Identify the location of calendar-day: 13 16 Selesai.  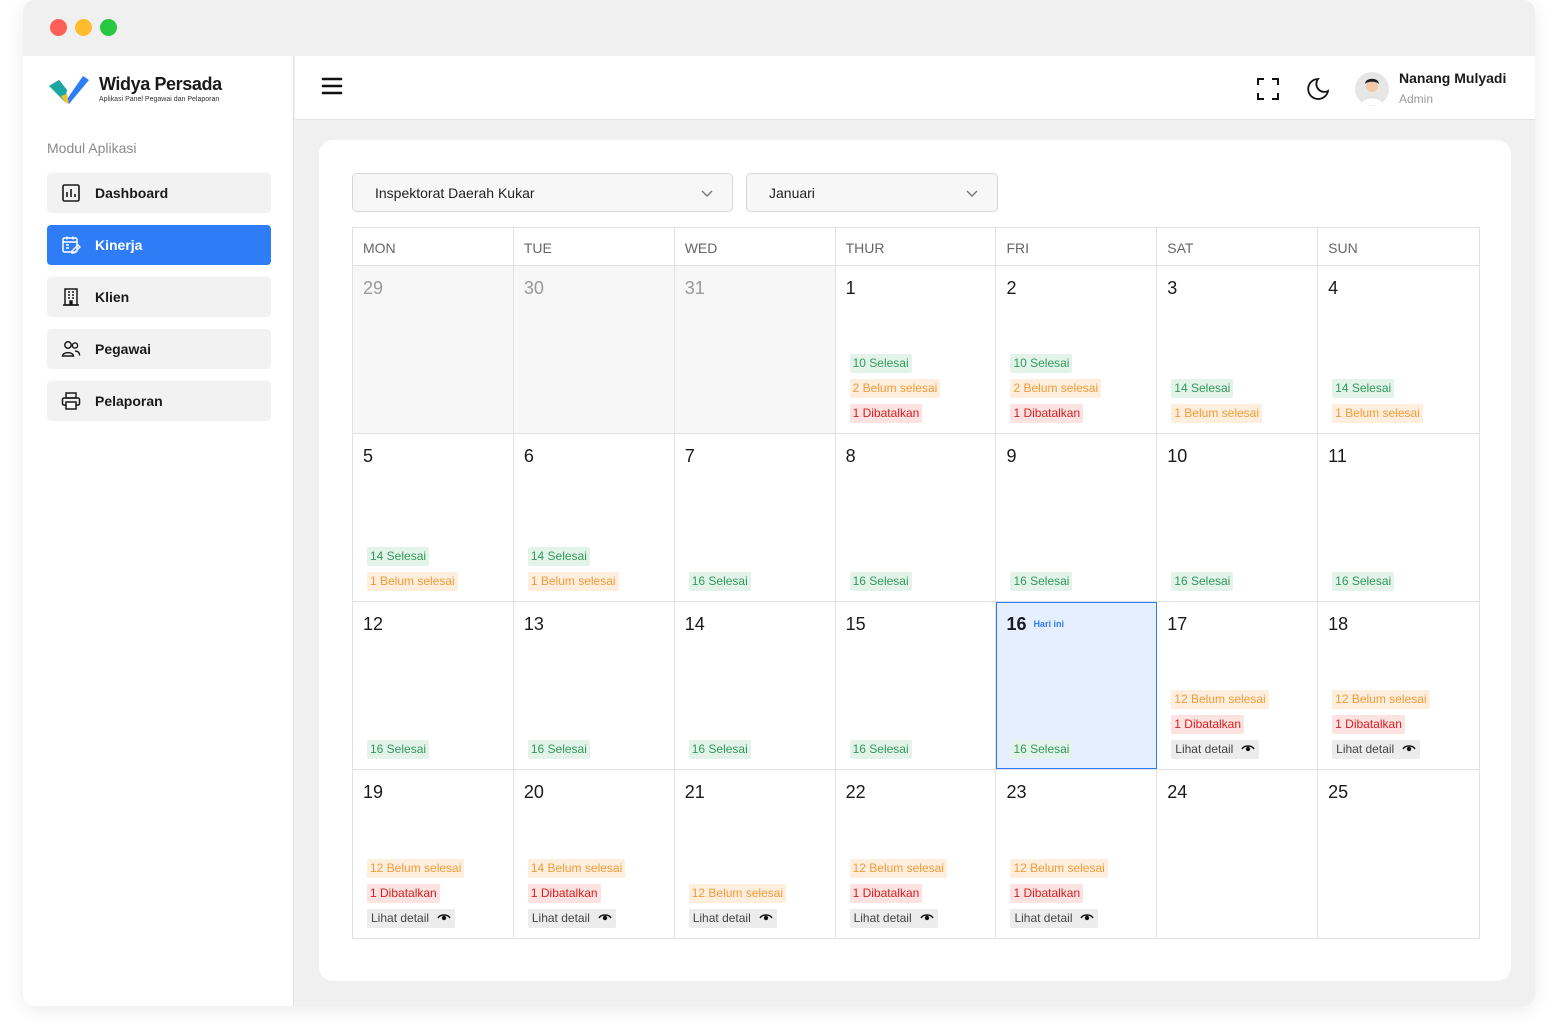
(594, 685).